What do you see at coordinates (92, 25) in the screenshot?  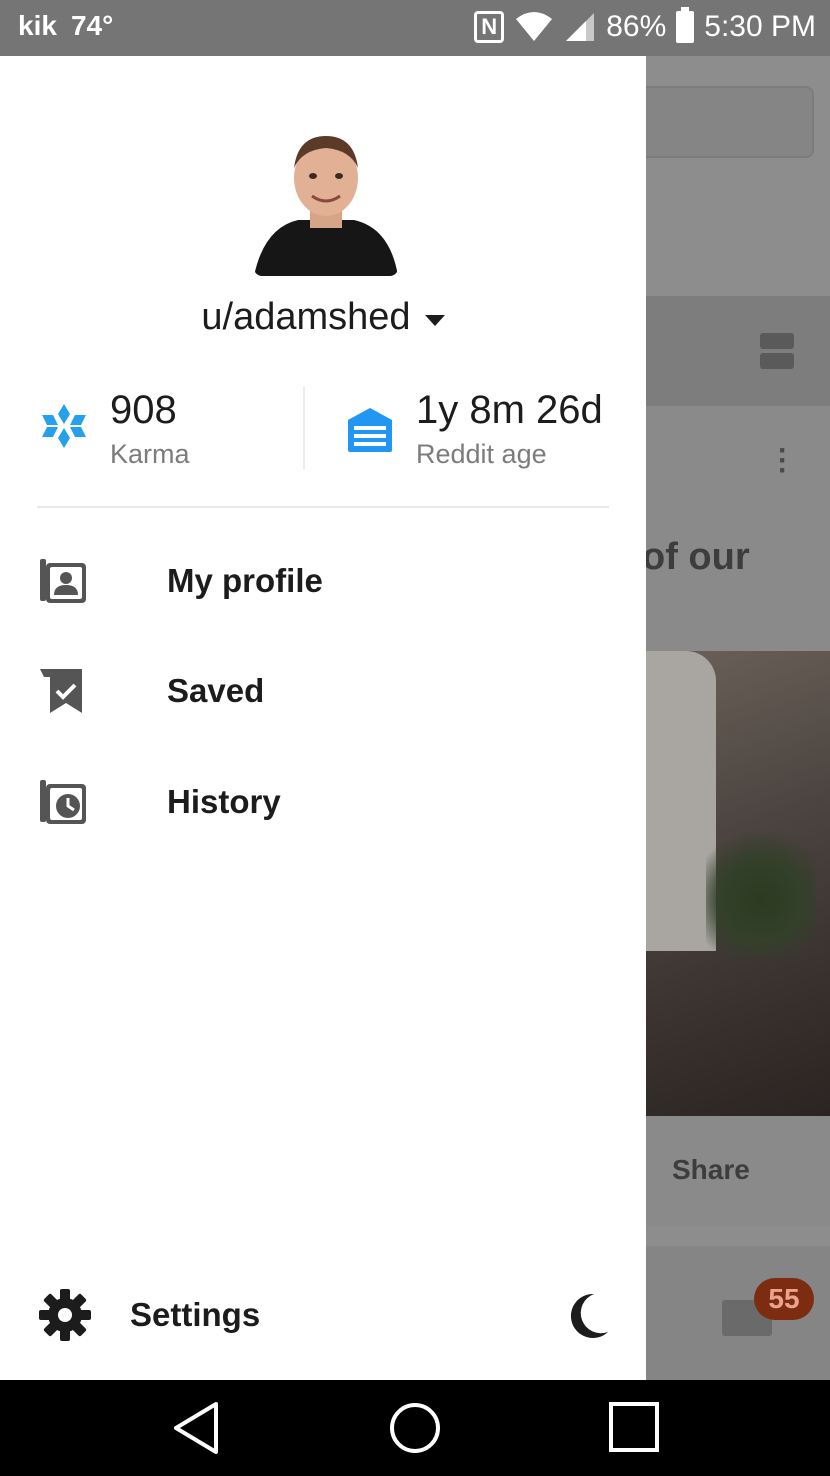 I see `temperature: 74°` at bounding box center [92, 25].